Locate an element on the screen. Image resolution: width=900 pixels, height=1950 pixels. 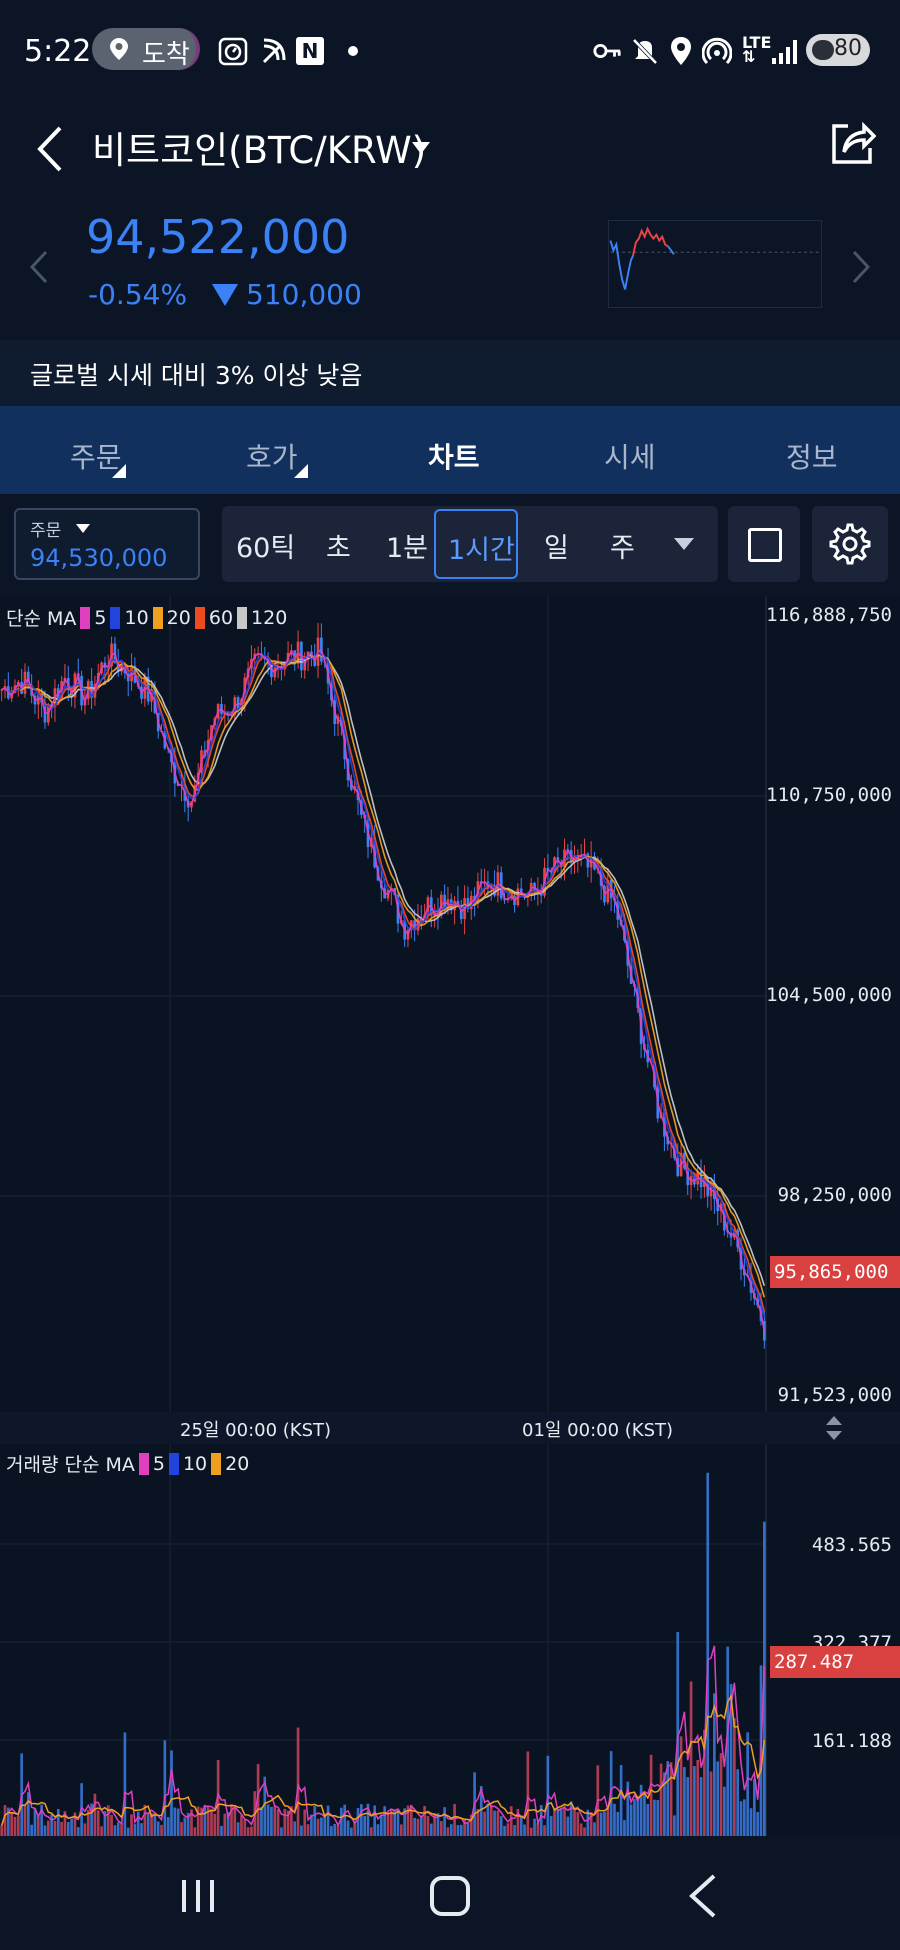
volume-tick: 161.188 is located at coordinates (851, 1741).